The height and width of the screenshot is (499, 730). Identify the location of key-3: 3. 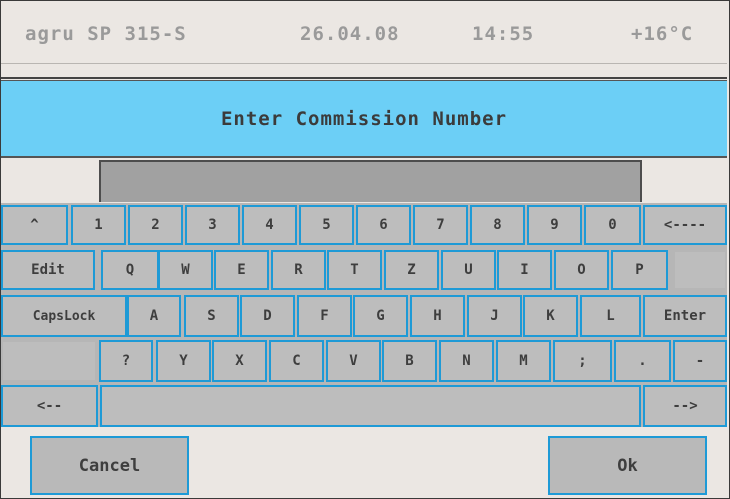
(212, 225).